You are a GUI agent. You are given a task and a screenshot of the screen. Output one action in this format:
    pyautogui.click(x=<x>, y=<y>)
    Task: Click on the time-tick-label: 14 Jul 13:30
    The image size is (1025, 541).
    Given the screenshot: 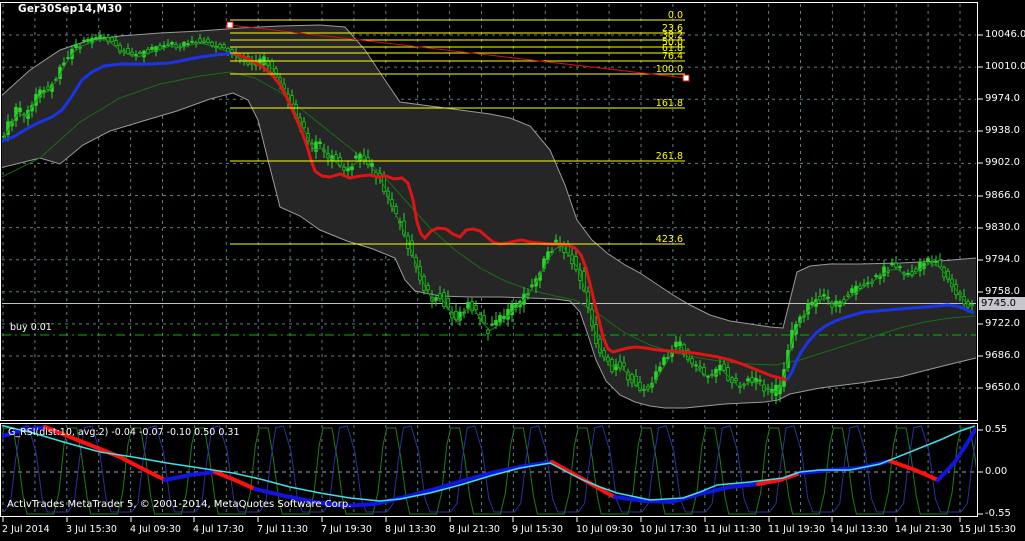 What is the action you would take?
    pyautogui.click(x=859, y=529)
    